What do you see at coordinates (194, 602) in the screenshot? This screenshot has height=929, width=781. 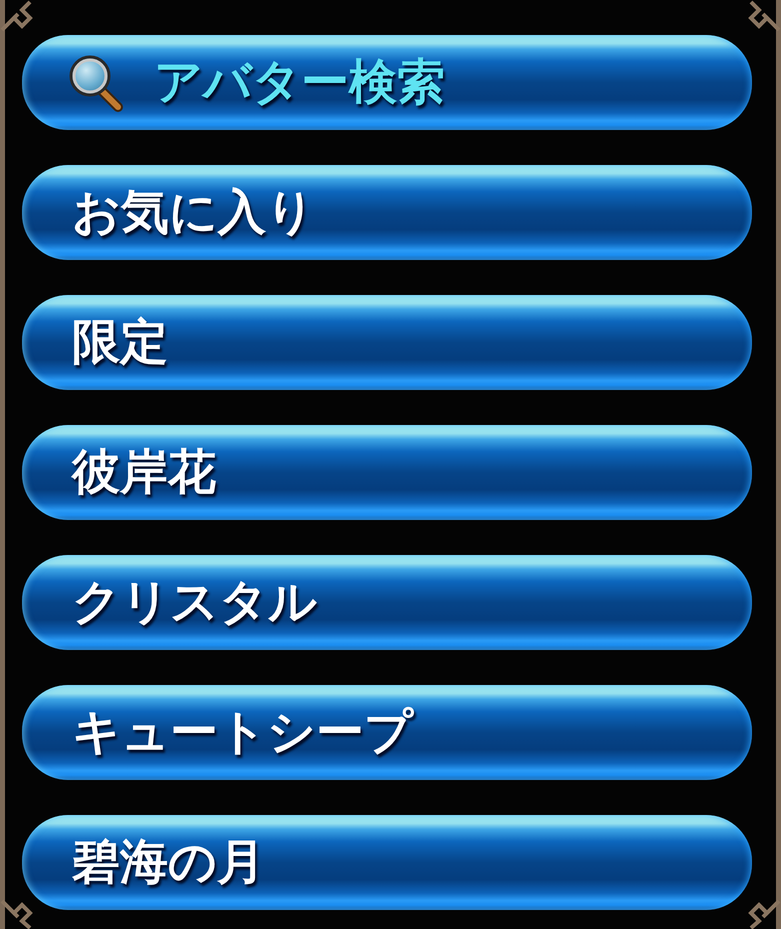 I see `menu-label: クリスタル` at bounding box center [194, 602].